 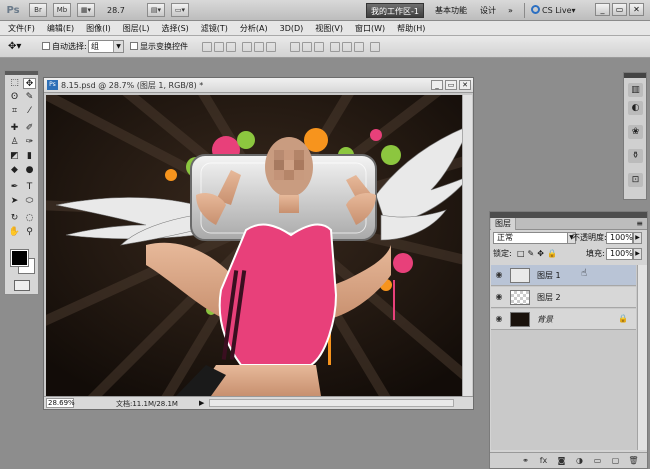 What do you see at coordinates (465, 85) in the screenshot?
I see `doc-close-icon: ✕` at bounding box center [465, 85].